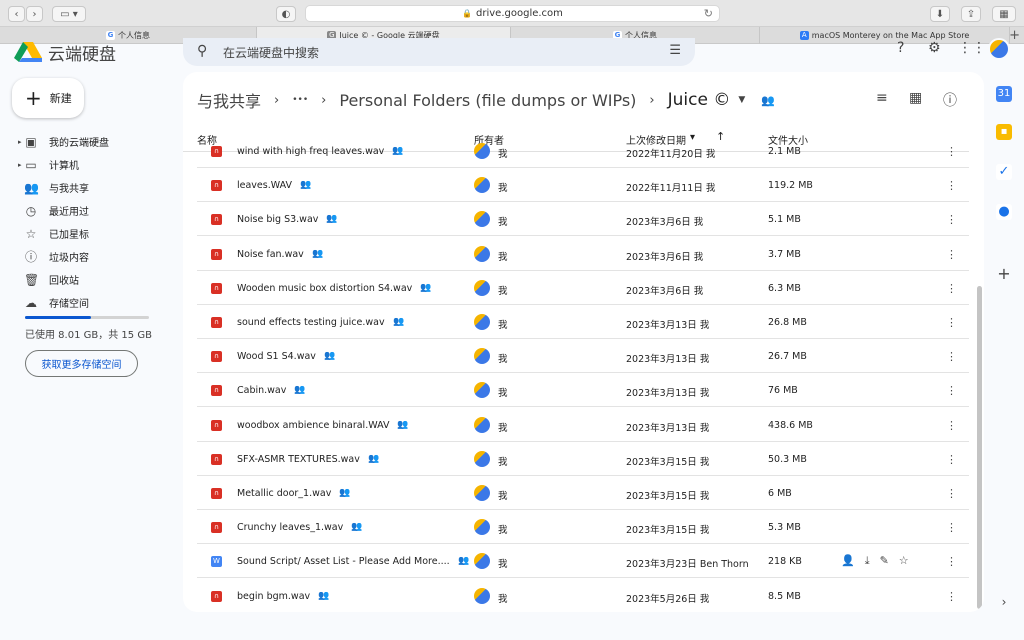  I want to click on search-bar: ⚲ 在云端硬盘中搜索 ☰, so click(439, 52).